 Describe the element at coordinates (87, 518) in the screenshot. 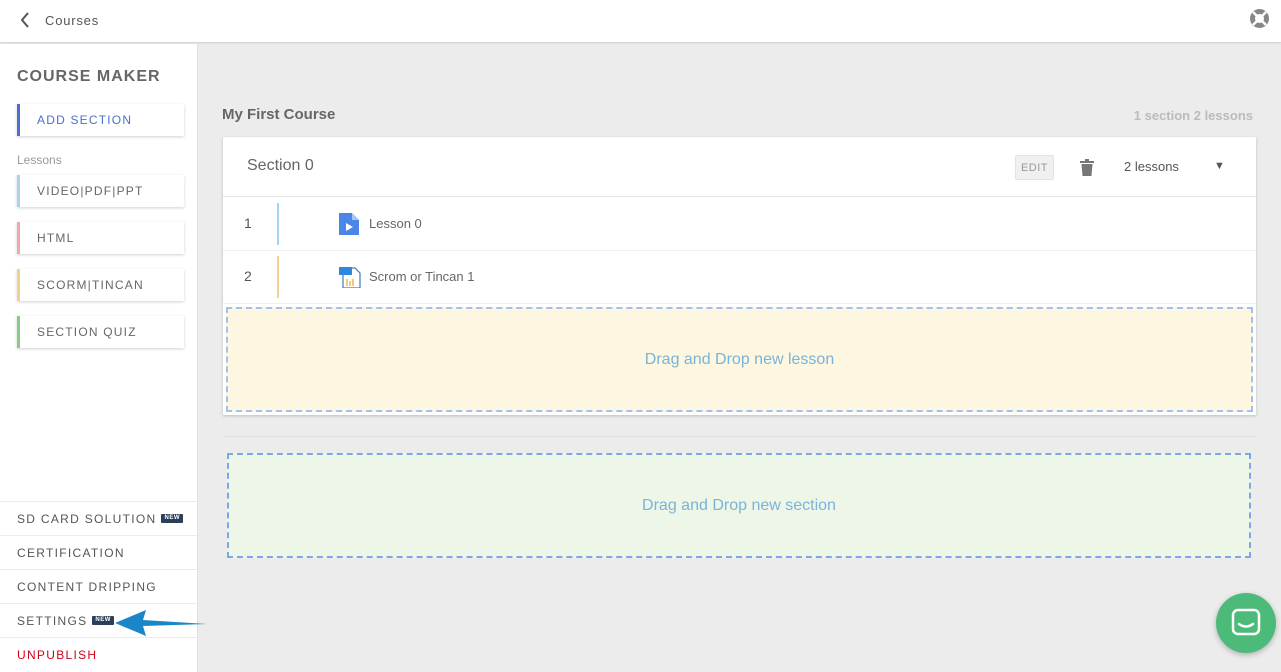

I see `sd-card-solution-label: SD CARD SOLUTION` at that location.